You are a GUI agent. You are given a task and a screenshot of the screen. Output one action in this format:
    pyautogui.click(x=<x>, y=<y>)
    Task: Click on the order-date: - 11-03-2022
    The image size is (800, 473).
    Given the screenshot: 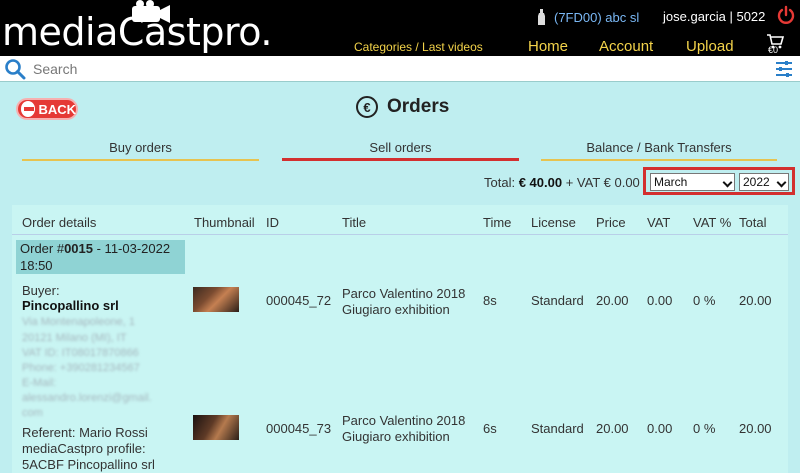 What is the action you would take?
    pyautogui.click(x=132, y=248)
    